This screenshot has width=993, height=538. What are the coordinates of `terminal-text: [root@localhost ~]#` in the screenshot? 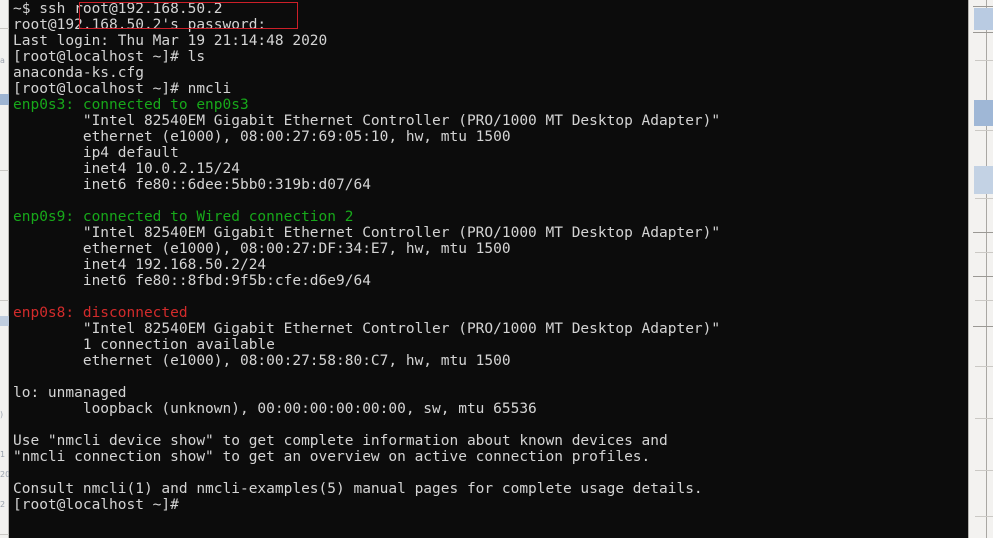 It's located at (96, 505).